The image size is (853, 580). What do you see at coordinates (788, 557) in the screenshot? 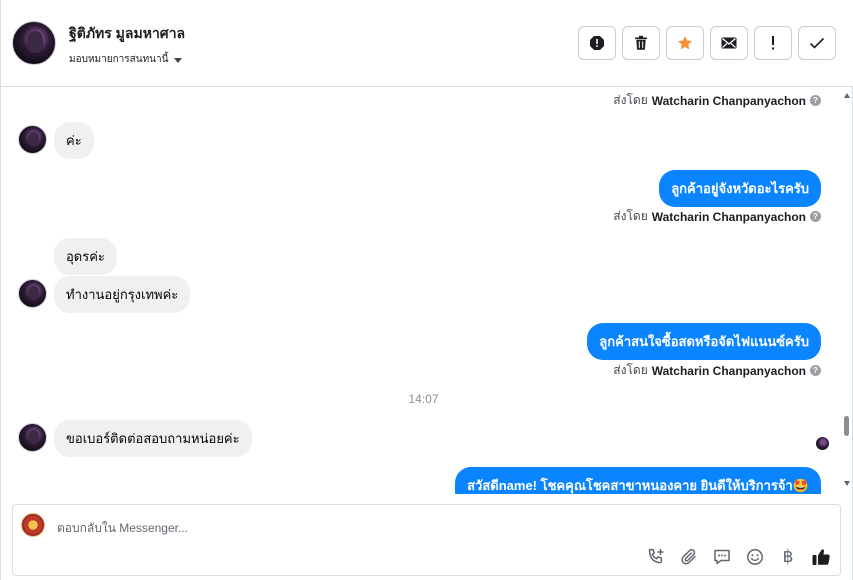
I see `baht-payment-icon: ฿` at bounding box center [788, 557].